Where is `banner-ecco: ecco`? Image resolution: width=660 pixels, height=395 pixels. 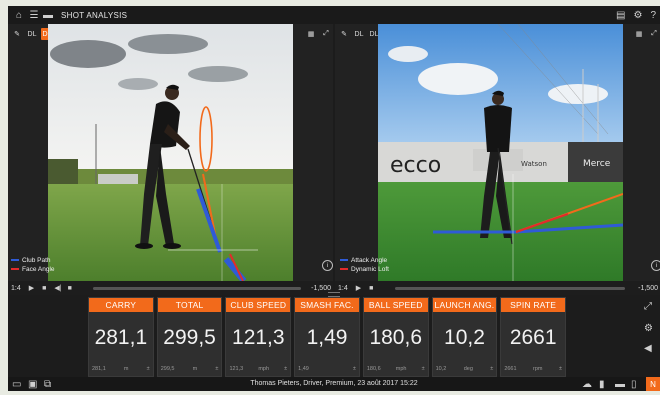
banner-ecco: ecco is located at coordinates (415, 165).